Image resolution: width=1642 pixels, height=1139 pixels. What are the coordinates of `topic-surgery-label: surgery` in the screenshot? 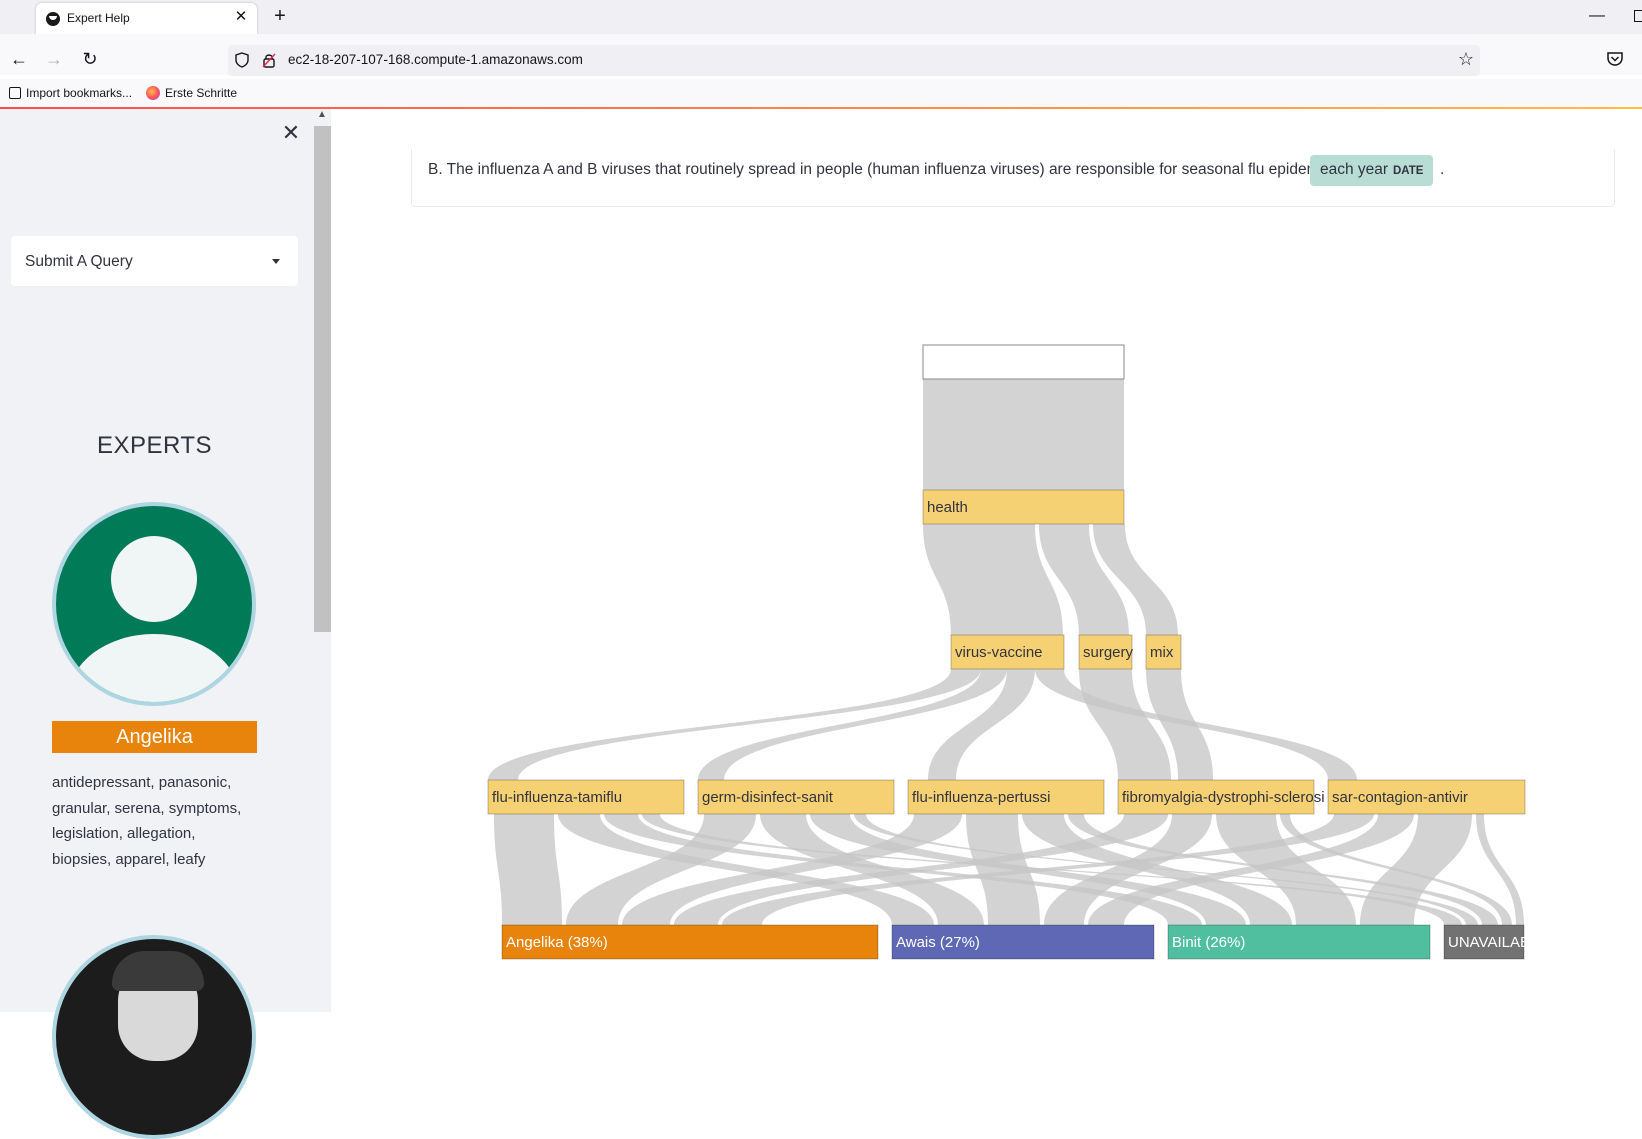 It's located at (1108, 652).